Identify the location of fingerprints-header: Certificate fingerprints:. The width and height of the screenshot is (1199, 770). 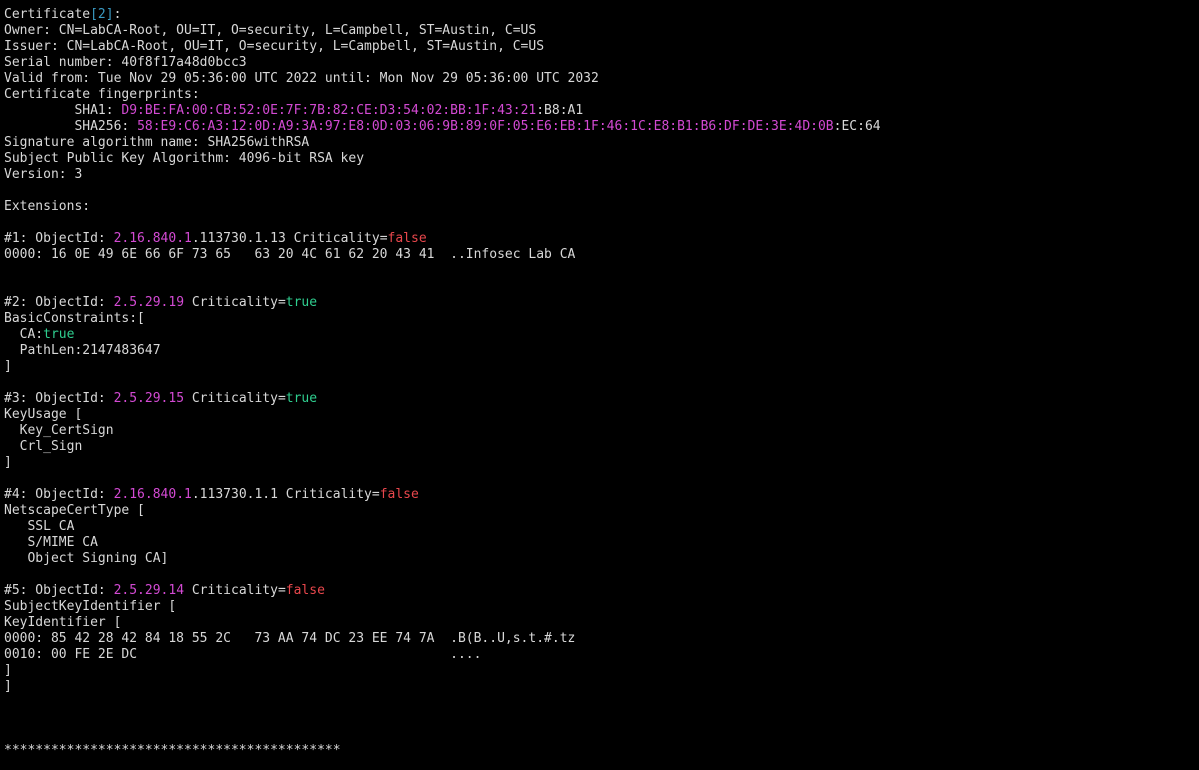
(599, 95).